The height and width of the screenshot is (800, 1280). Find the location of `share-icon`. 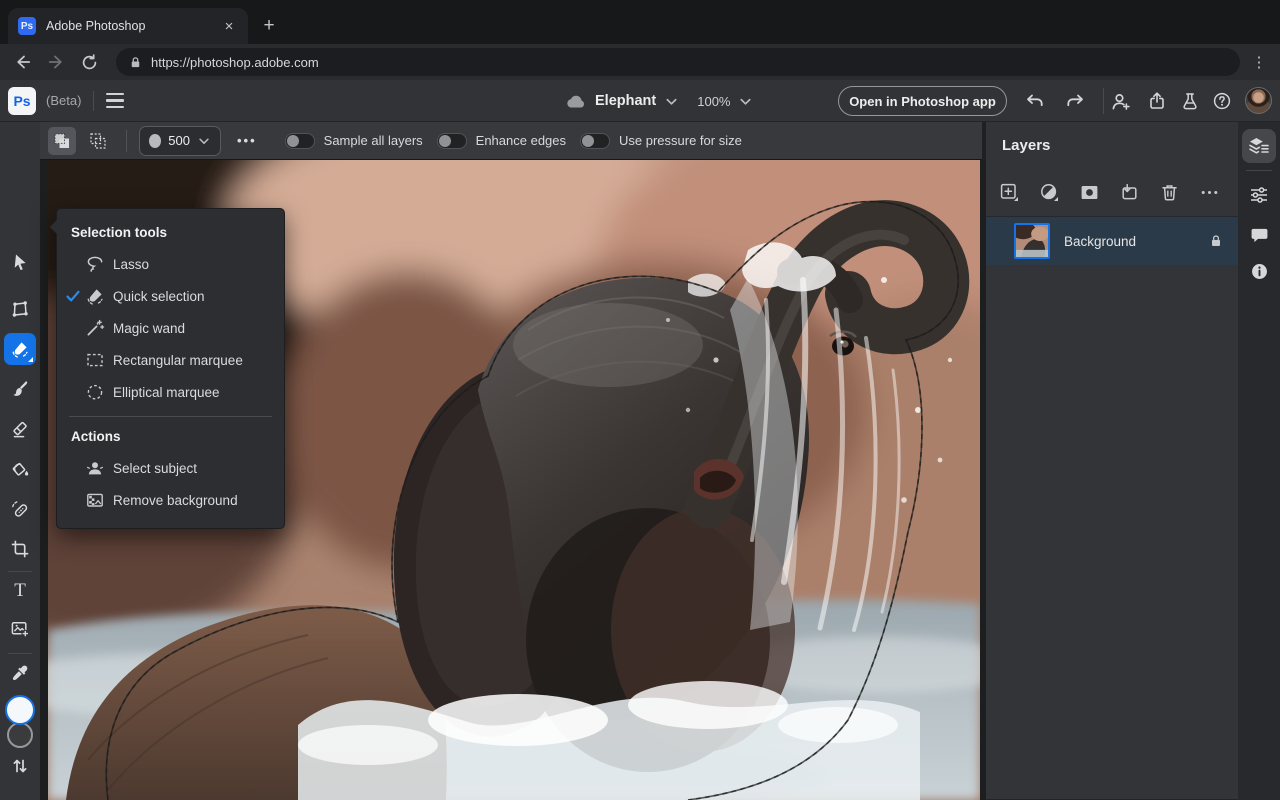

share-icon is located at coordinates (1157, 101).